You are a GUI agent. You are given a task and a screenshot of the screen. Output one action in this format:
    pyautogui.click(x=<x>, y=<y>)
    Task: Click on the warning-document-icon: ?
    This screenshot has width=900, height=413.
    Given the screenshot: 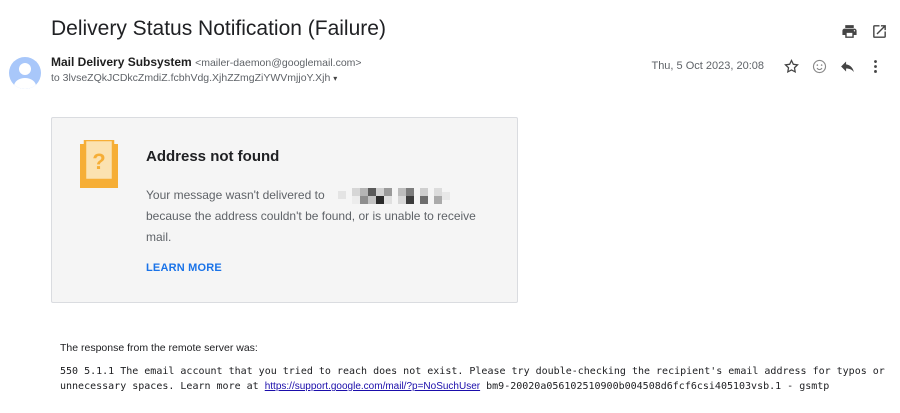 What is the action you would take?
    pyautogui.click(x=99, y=164)
    